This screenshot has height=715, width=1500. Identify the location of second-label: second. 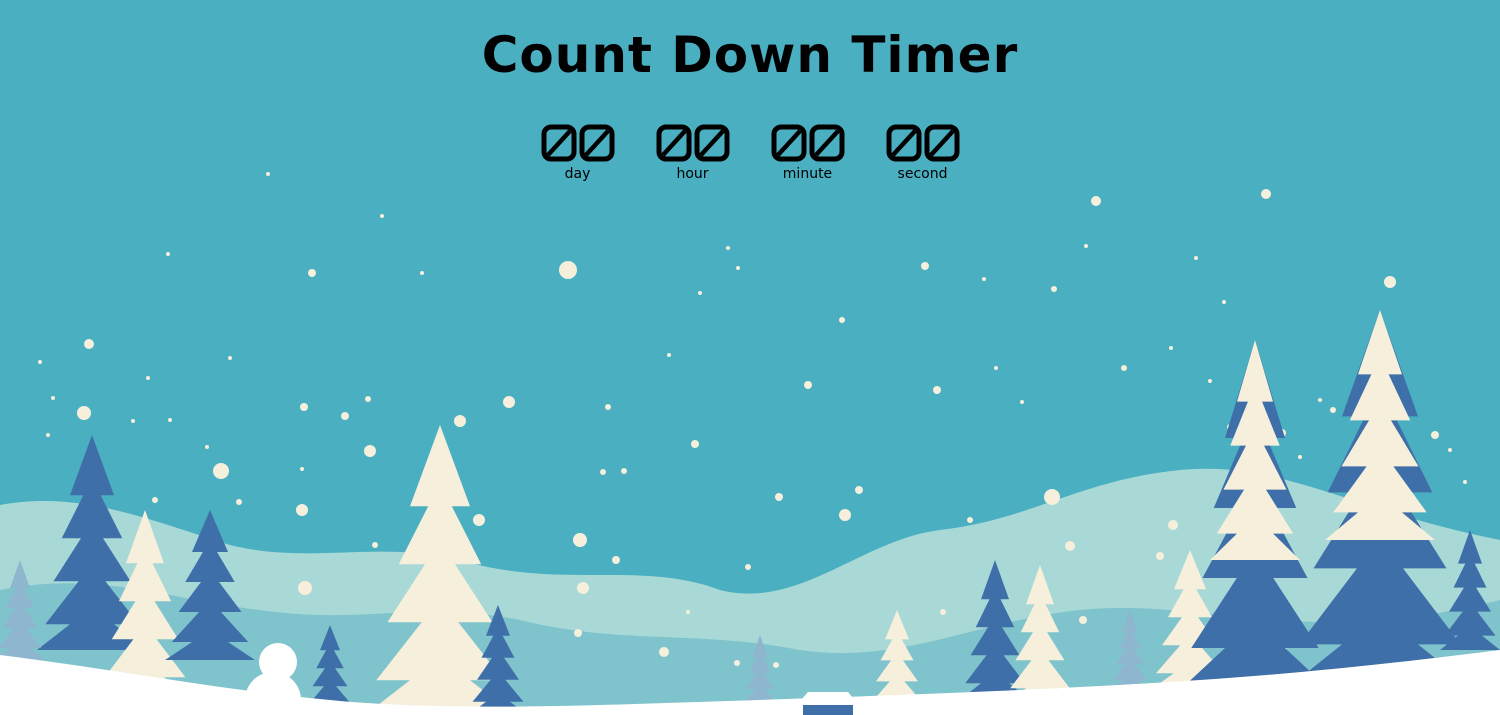
(922, 174).